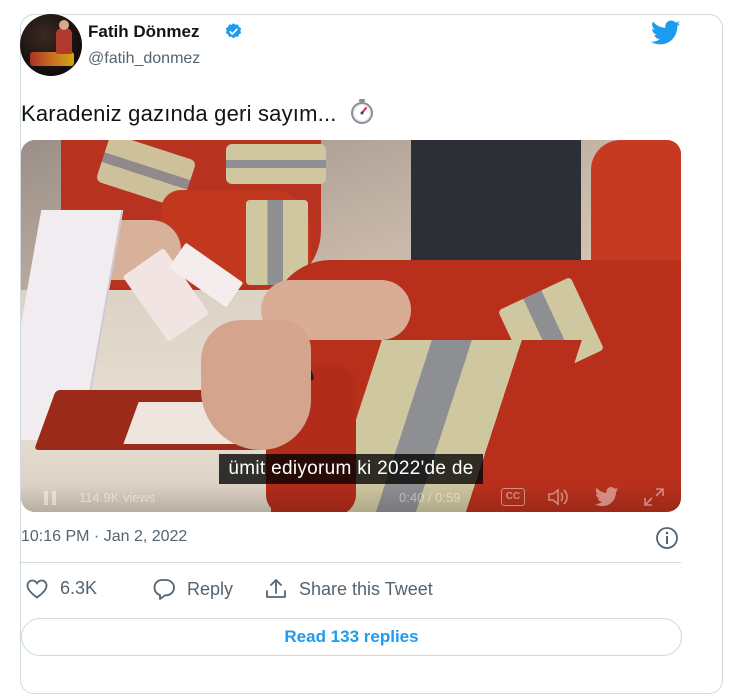  What do you see at coordinates (210, 588) in the screenshot?
I see `reply-label: Reply` at bounding box center [210, 588].